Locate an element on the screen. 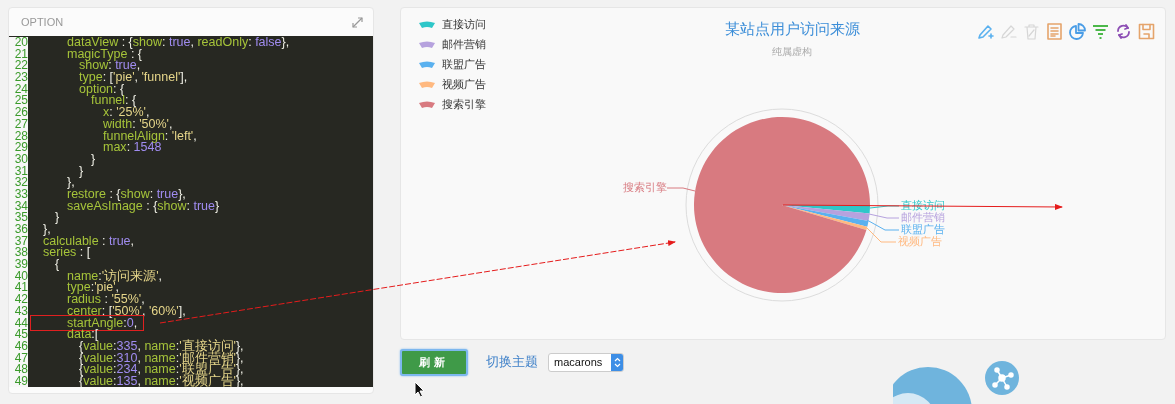 The image size is (1175, 404). legend-item: 直接访问 is located at coordinates (572, 25).